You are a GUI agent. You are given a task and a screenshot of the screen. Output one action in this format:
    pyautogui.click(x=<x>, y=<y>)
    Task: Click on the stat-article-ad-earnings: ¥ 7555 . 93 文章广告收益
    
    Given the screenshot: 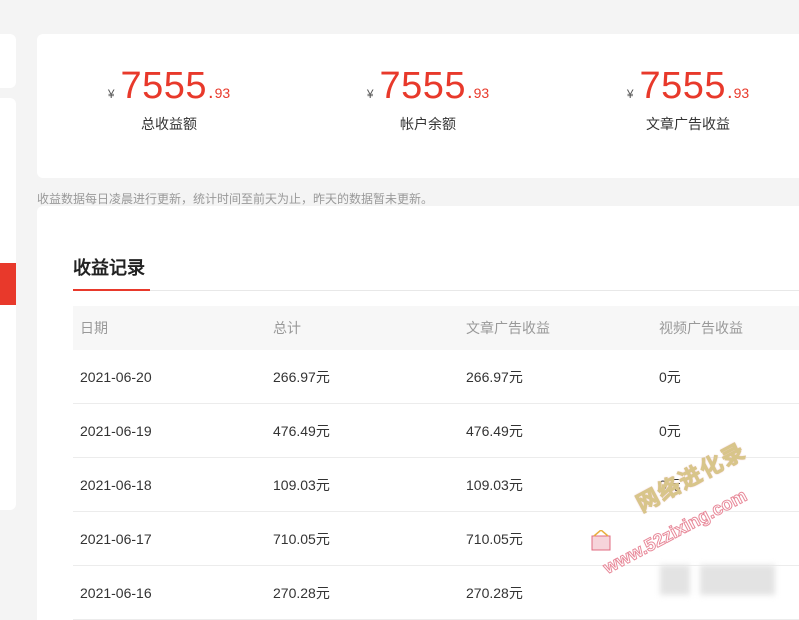 What is the action you would take?
    pyautogui.click(x=688, y=99)
    